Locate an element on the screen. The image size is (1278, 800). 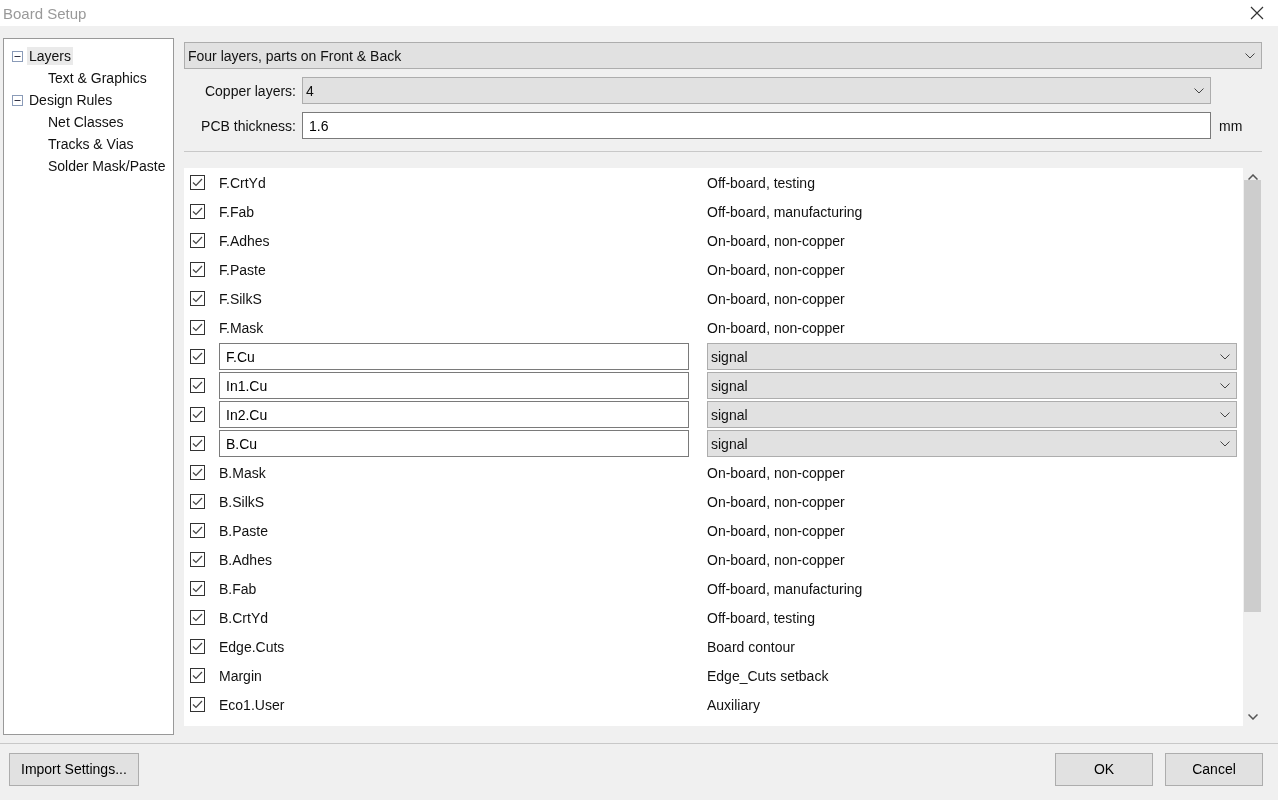
preset-dropdown: Four layers, parts on Front & Back is located at coordinates (723, 55).